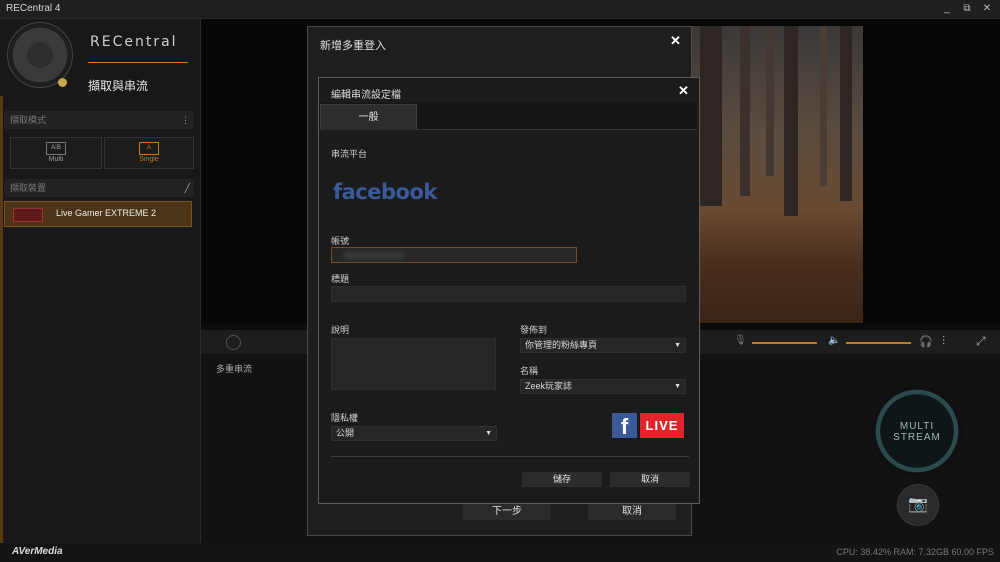  I want to click on sidebar-accent-edge, so click(1, 319).